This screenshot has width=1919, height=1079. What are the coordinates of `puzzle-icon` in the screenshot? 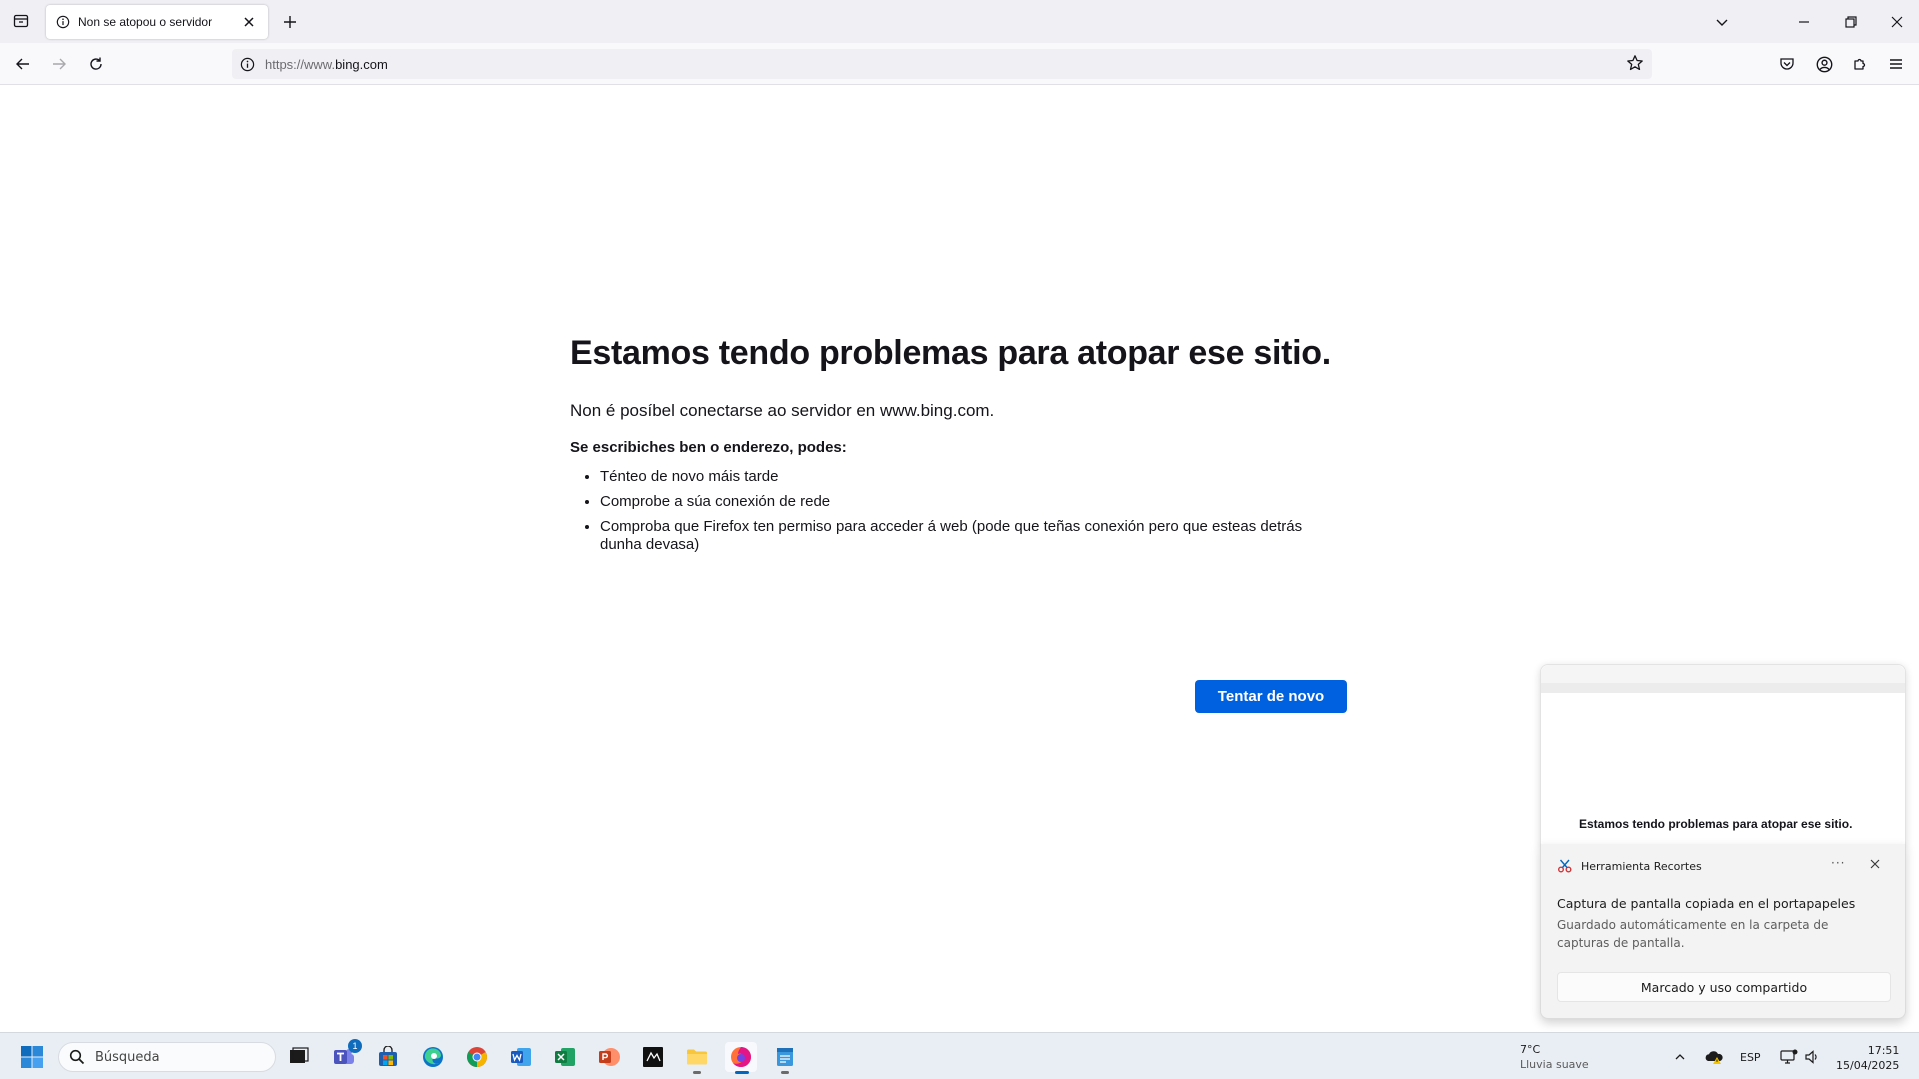 It's located at (1860, 64).